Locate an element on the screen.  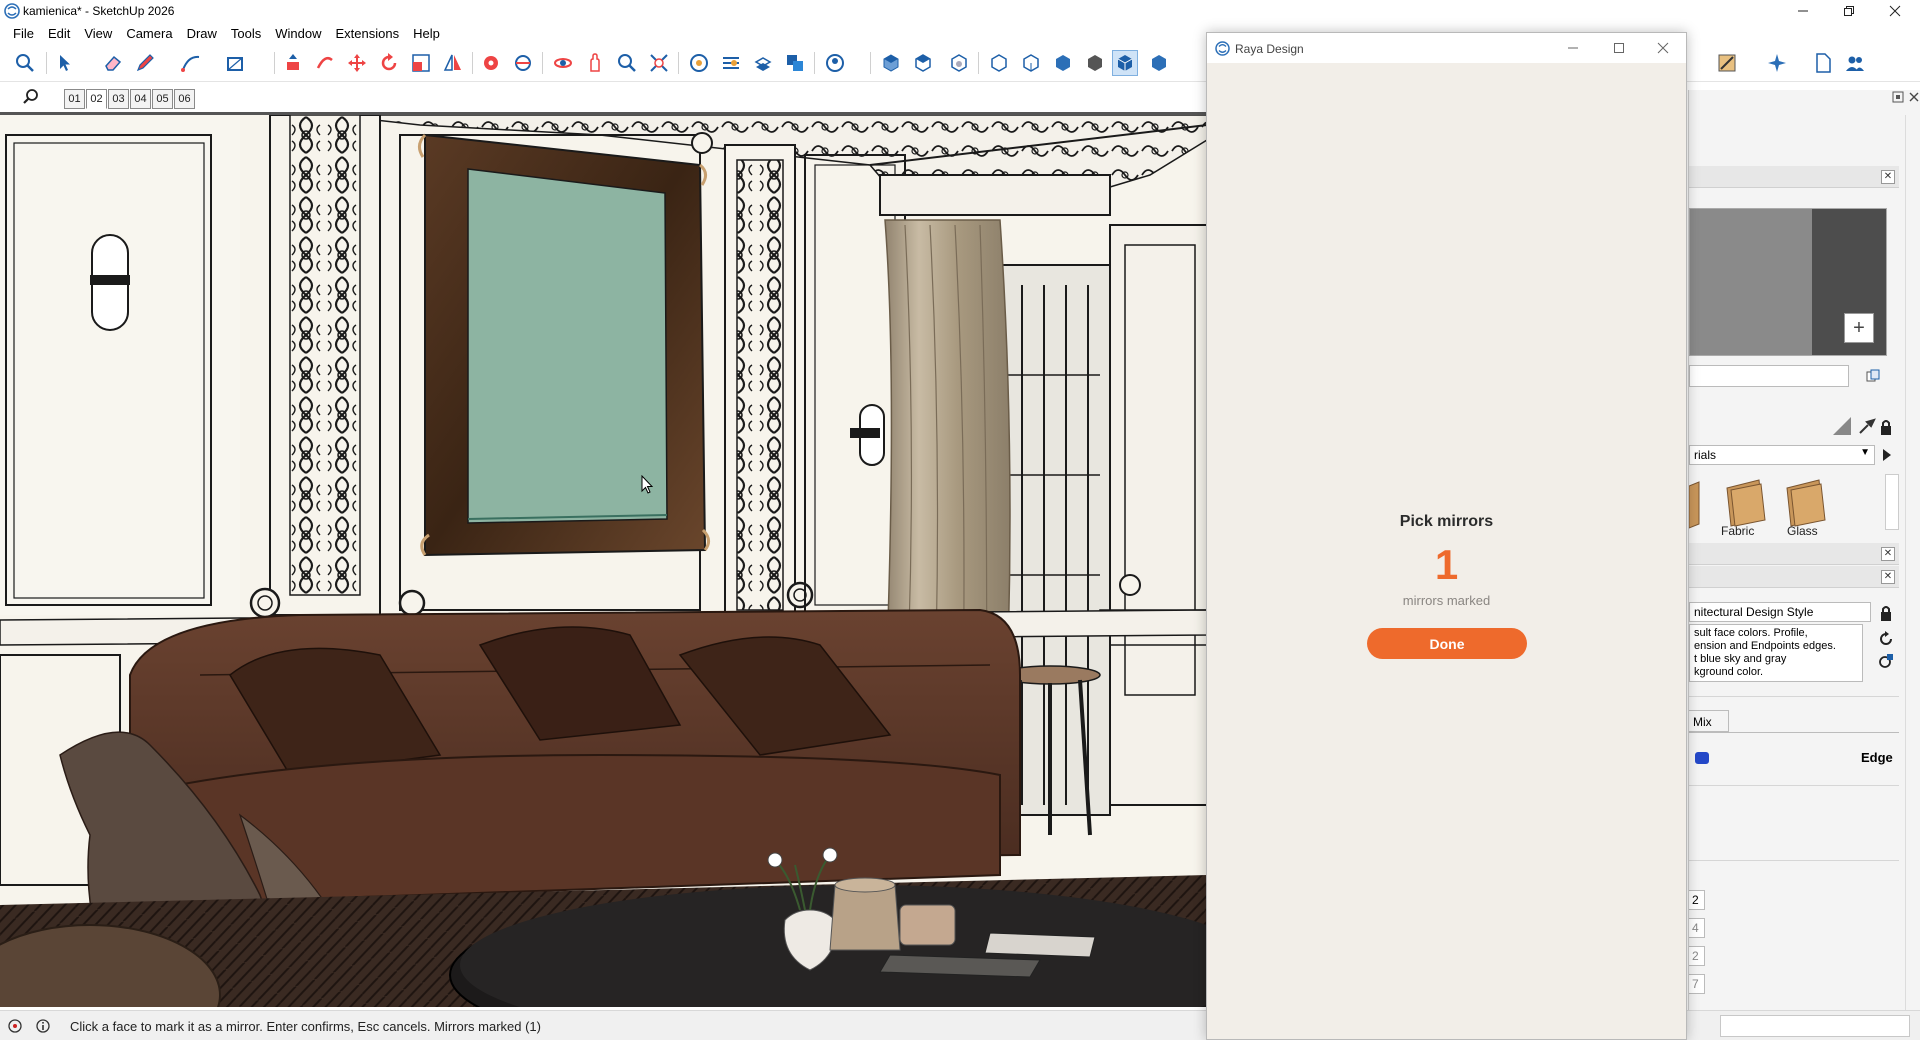
raya-close-button is located at coordinates (1663, 48).